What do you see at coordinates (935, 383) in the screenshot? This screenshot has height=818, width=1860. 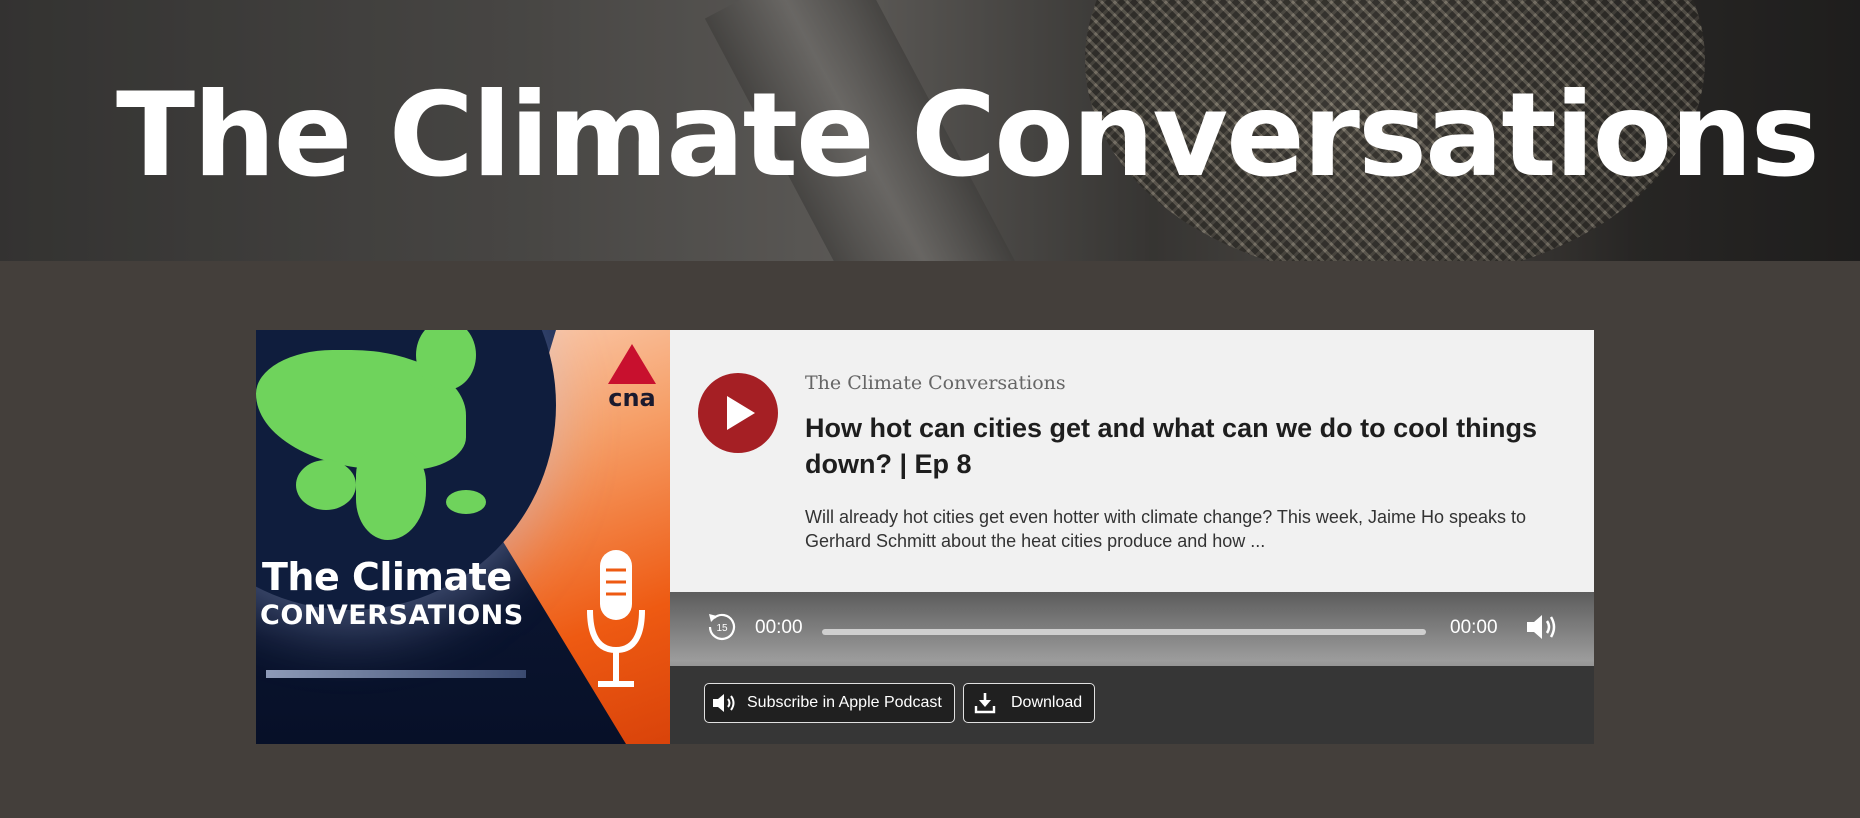 I see `show-name: The Climate Conversations` at bounding box center [935, 383].